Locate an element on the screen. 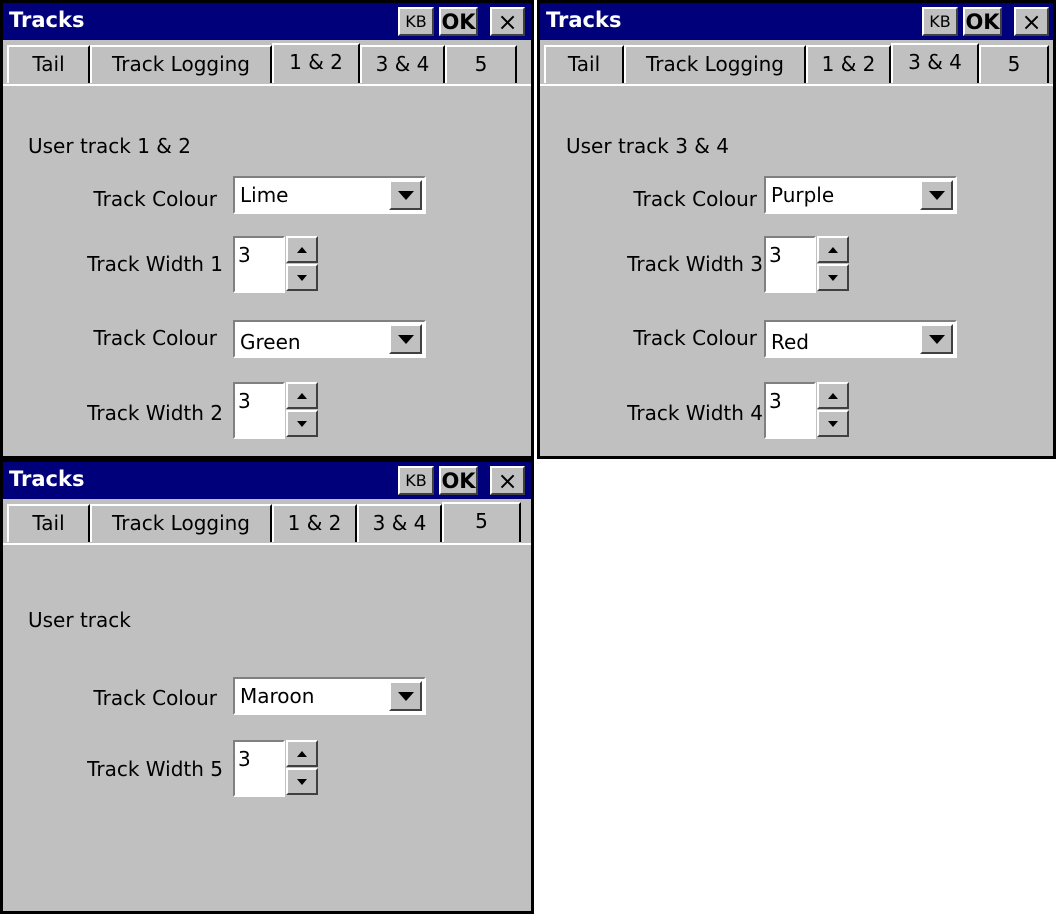  section-heading: User track 3 & 4 is located at coordinates (647, 146).